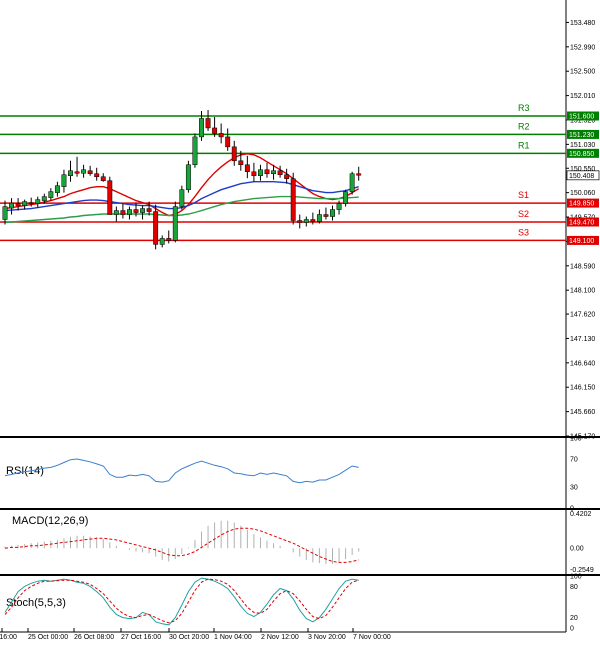 The width and height of the screenshot is (600, 649). What do you see at coordinates (582, 145) in the screenshot?
I see `price-tick-label: 151.030` at bounding box center [582, 145].